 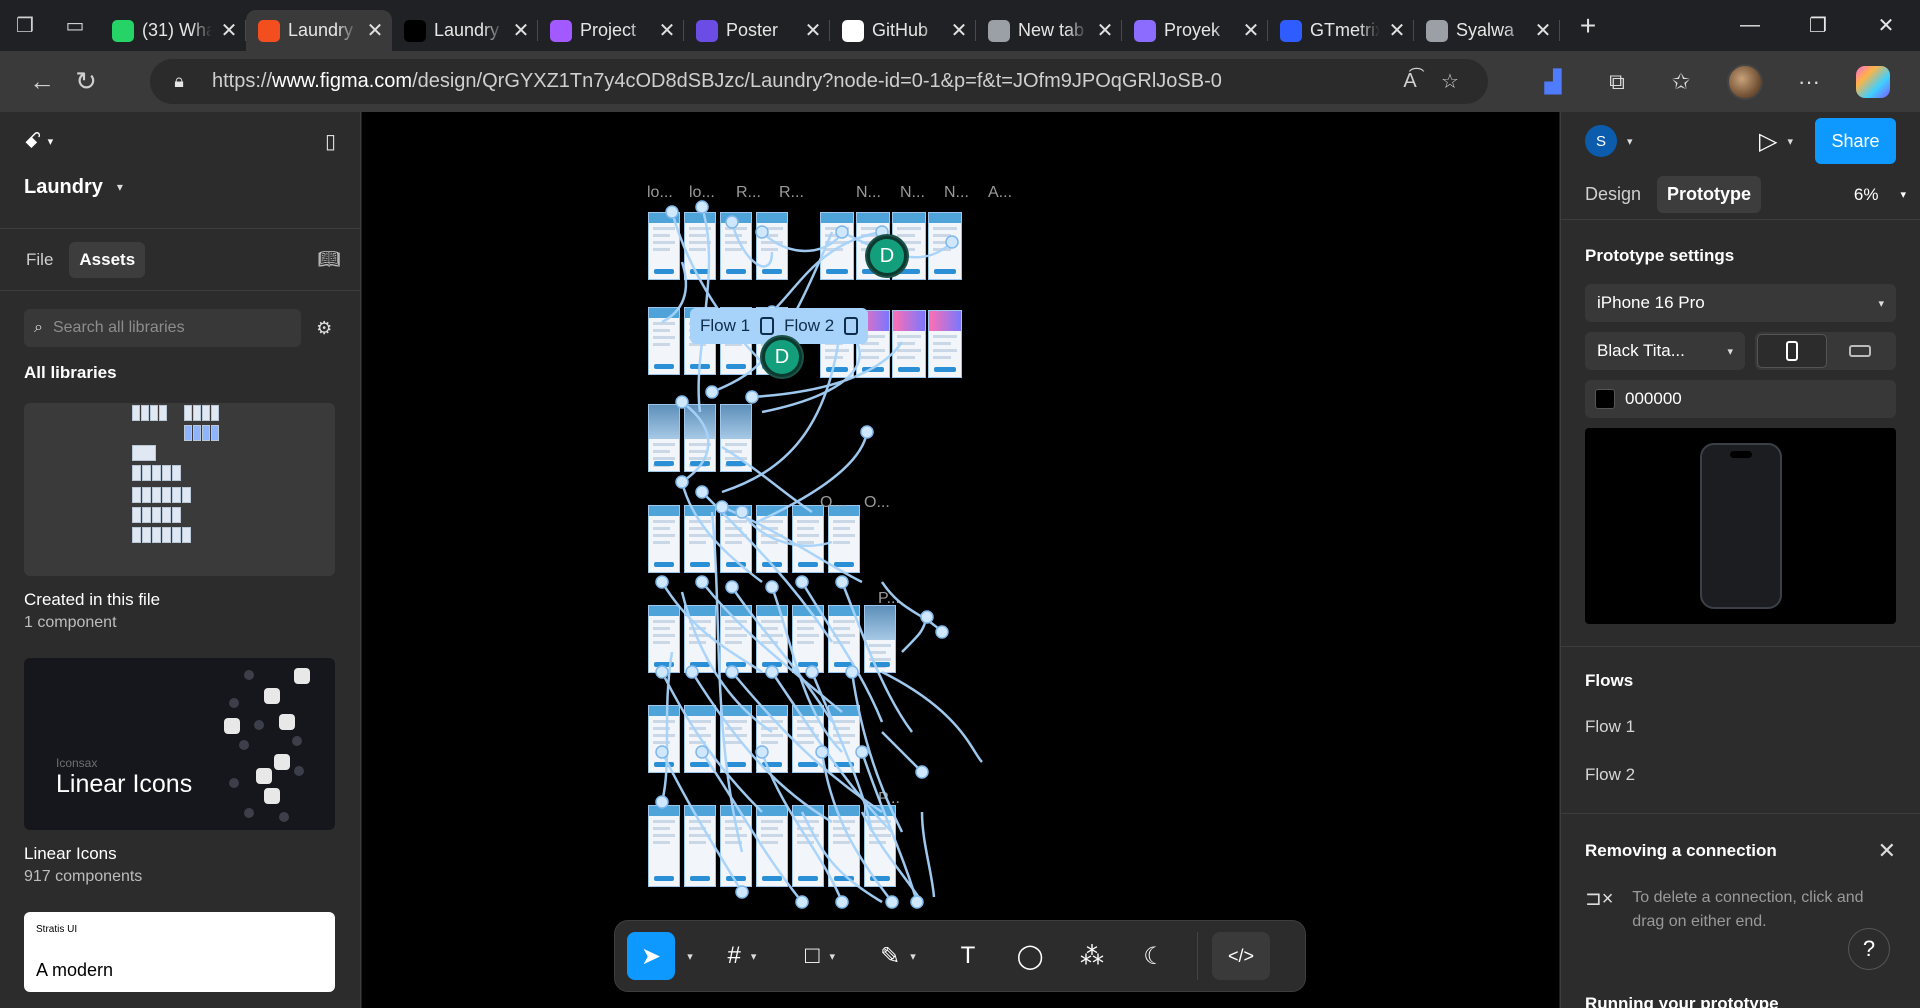 I want to click on background-hex: 000000, so click(x=1653, y=399).